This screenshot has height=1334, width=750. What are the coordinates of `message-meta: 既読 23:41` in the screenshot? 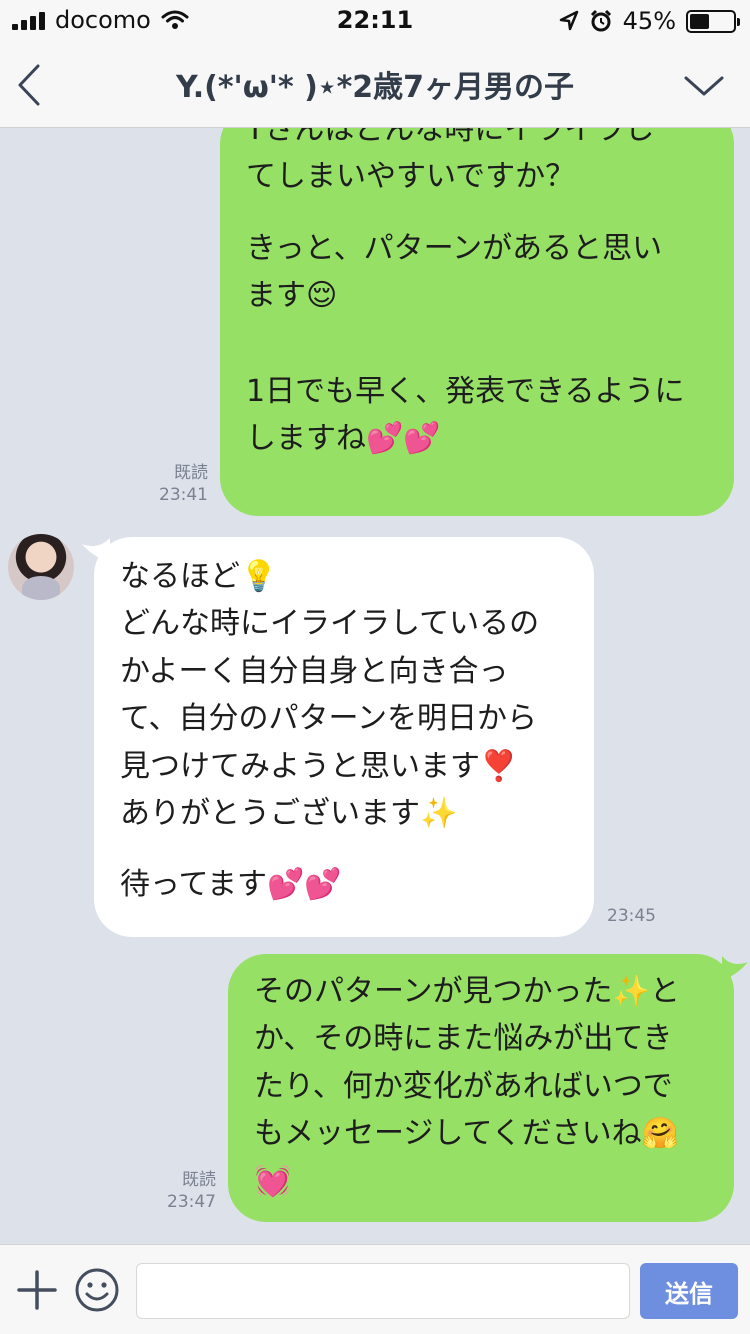 It's located at (179, 484).